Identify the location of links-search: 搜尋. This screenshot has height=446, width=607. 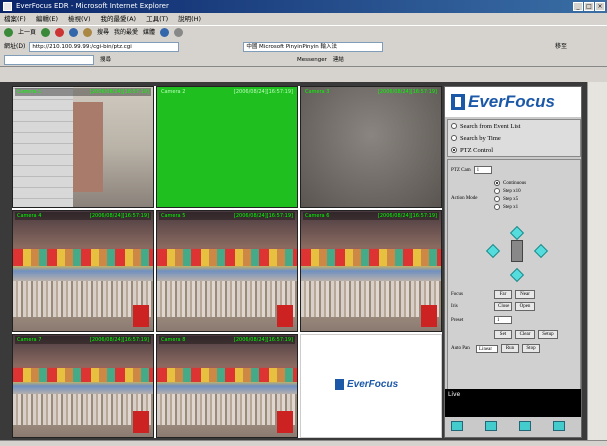
(105, 60).